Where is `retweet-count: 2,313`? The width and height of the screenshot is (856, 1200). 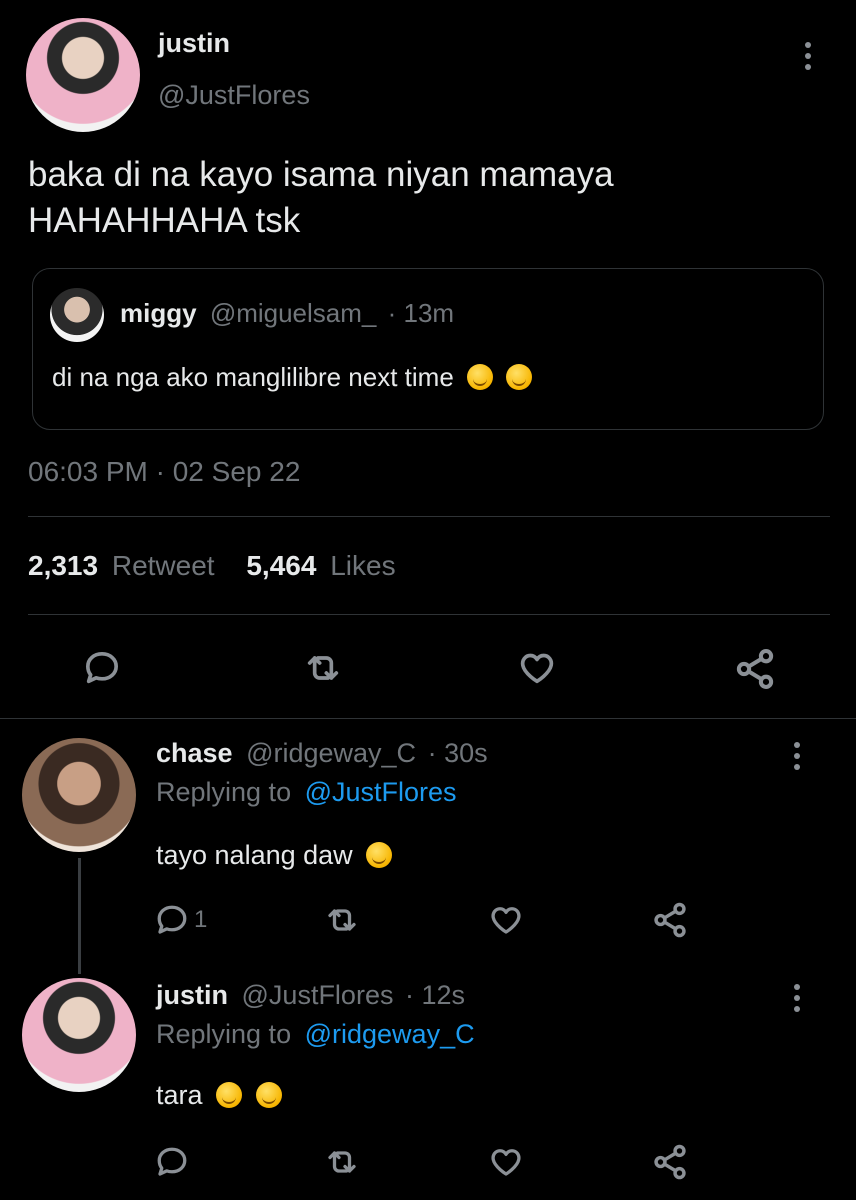
retweet-count: 2,313 is located at coordinates (63, 565).